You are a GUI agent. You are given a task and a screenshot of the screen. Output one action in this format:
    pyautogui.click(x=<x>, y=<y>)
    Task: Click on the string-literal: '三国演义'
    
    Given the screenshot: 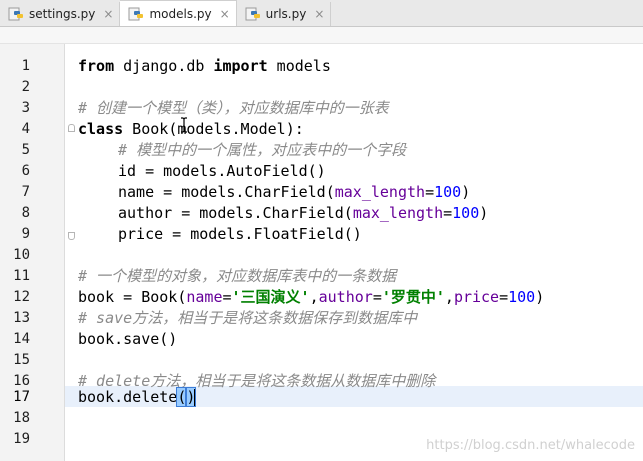 What is the action you would take?
    pyautogui.click(x=270, y=297)
    